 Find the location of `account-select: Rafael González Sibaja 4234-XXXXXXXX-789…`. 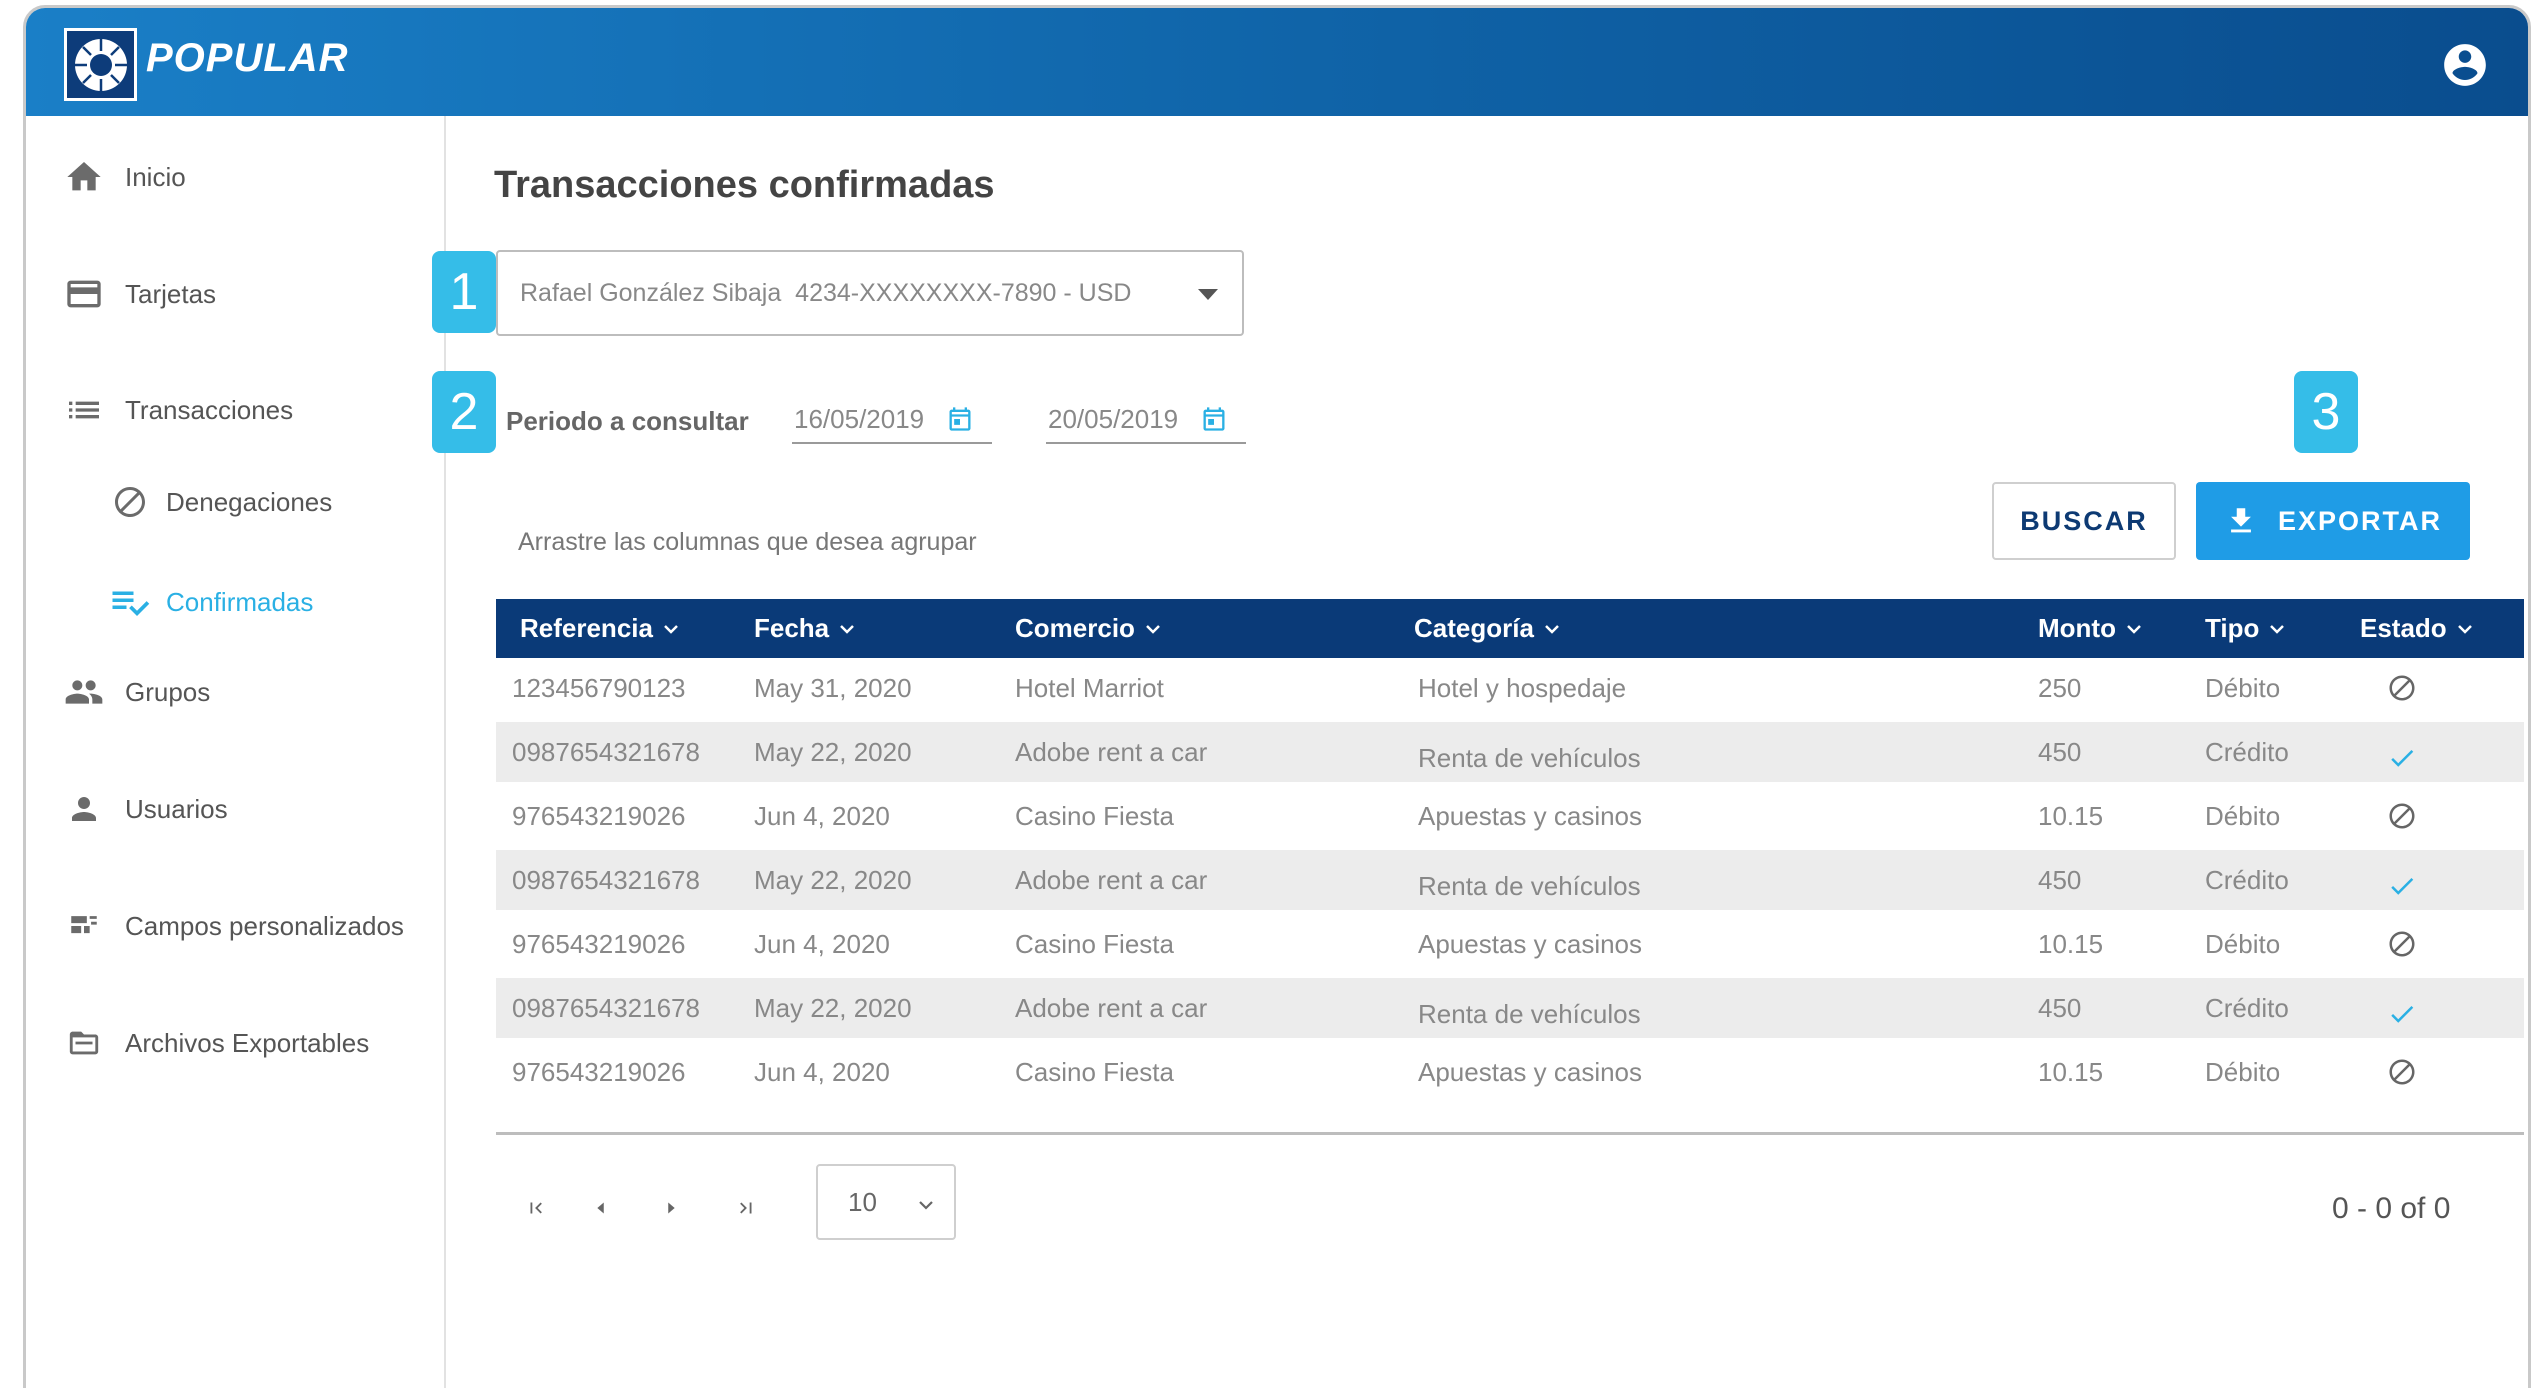

account-select: Rafael González Sibaja 4234-XXXXXXXX-789… is located at coordinates (870, 293).